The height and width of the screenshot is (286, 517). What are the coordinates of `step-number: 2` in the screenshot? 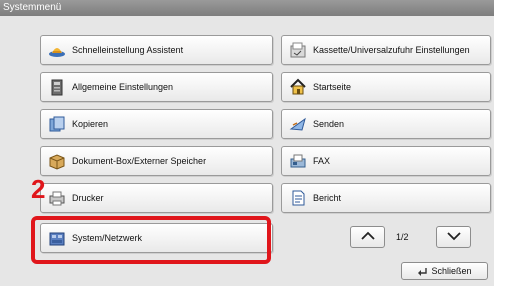 It's located at (38, 189).